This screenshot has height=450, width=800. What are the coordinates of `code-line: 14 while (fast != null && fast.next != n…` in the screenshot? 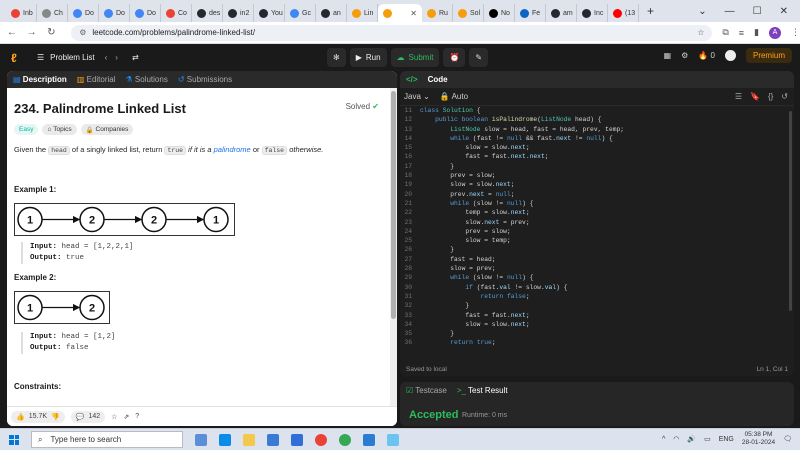 It's located at (597, 138).